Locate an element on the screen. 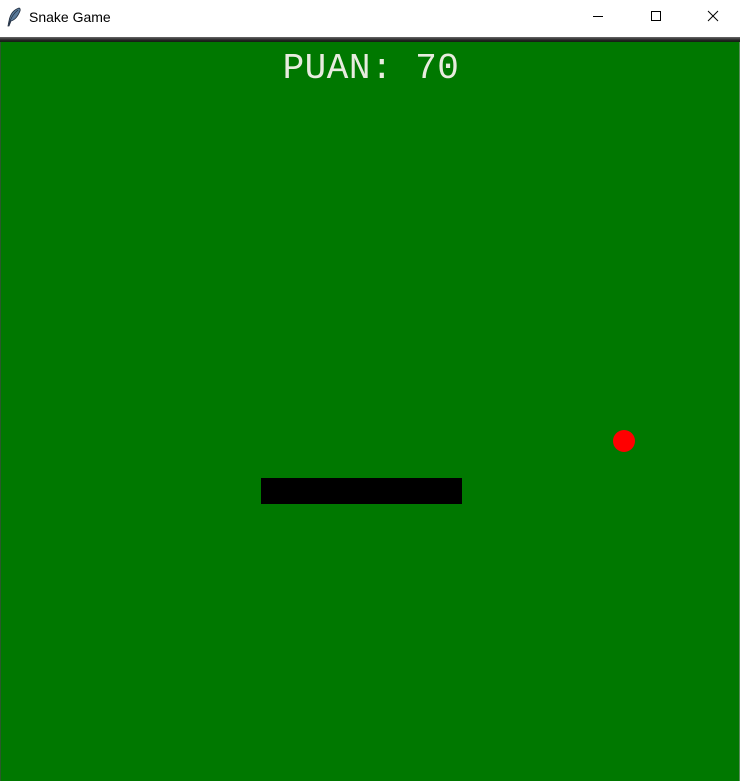  window-title: Snake Game is located at coordinates (70, 17).